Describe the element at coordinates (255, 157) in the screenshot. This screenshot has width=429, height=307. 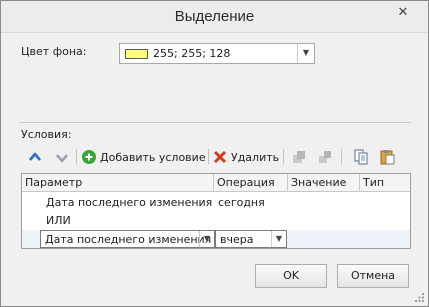
I see `delete-label: Удалить` at that location.